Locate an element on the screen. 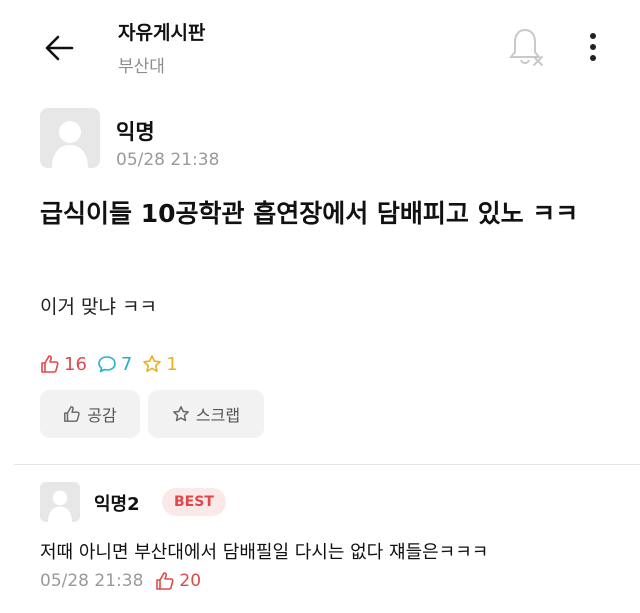 This screenshot has width=640, height=613. best-badge: BEST is located at coordinates (194, 502).